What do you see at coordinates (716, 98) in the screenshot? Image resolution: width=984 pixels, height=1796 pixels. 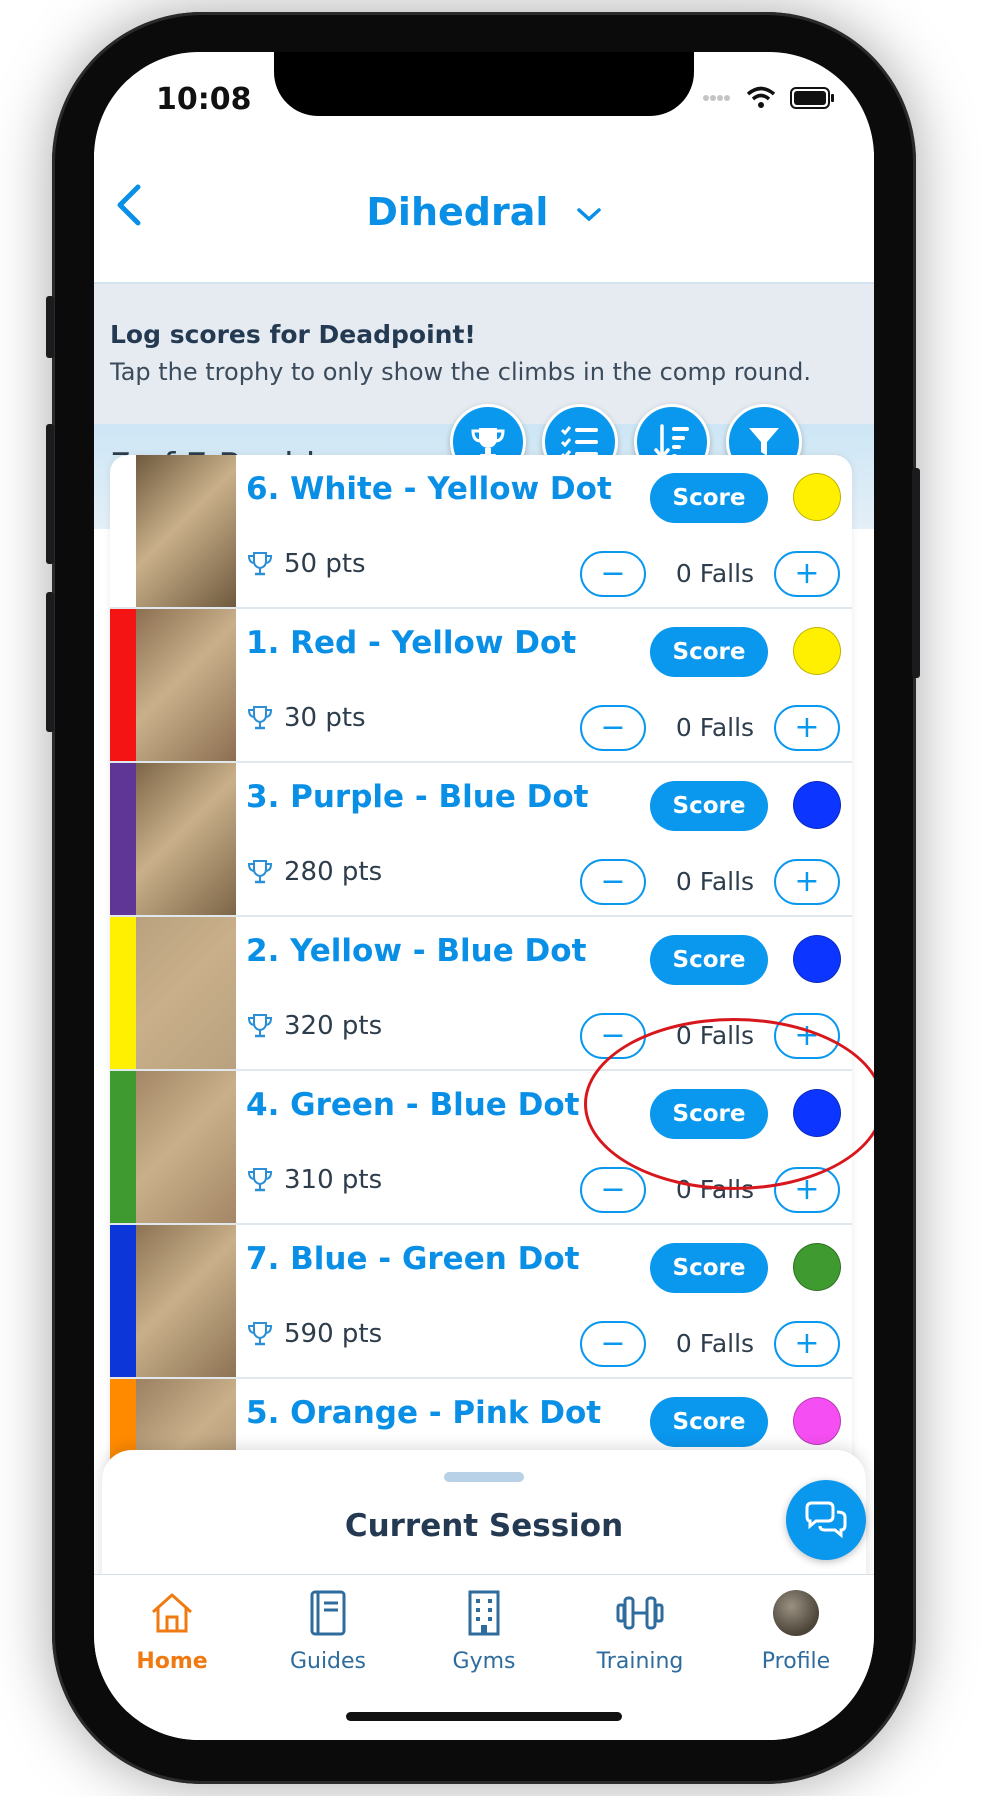 I see `signal-icon` at bounding box center [716, 98].